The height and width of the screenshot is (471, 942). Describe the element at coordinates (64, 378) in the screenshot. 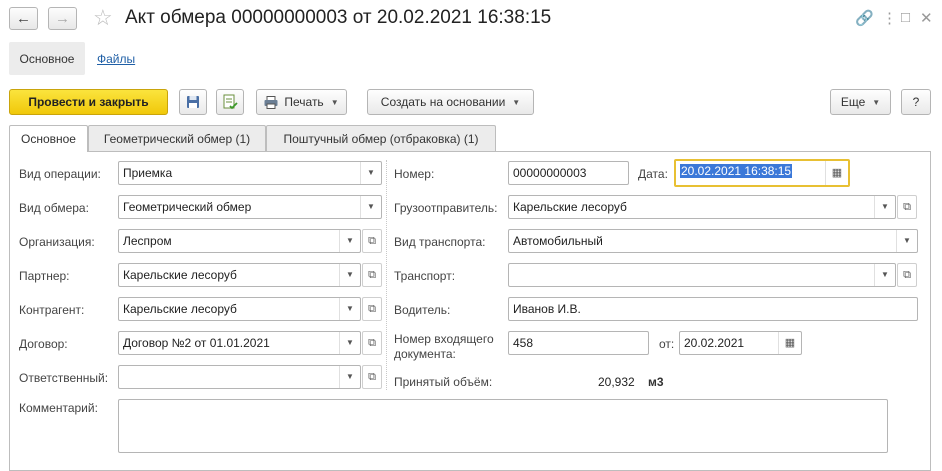

I see `responsible-label: Ответственный:` at that location.